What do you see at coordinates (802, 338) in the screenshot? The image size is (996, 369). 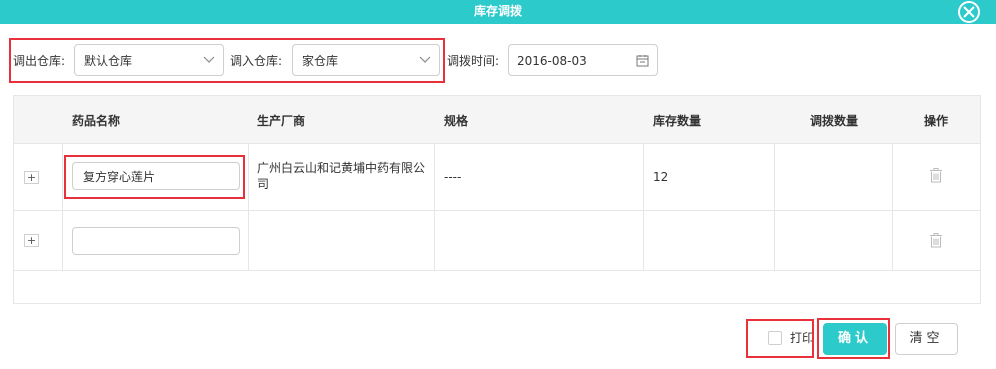 I see `print-label: 打印` at bounding box center [802, 338].